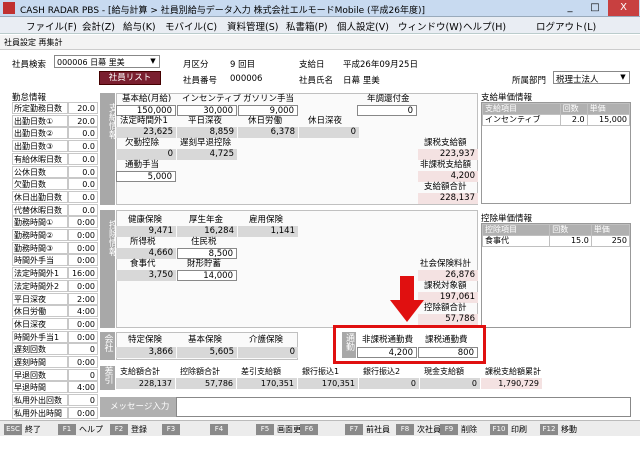  I want to click on pay-unit-table: 支給項目 回数 単価 インセンティブ 2.0 15,000, so click(556, 153).